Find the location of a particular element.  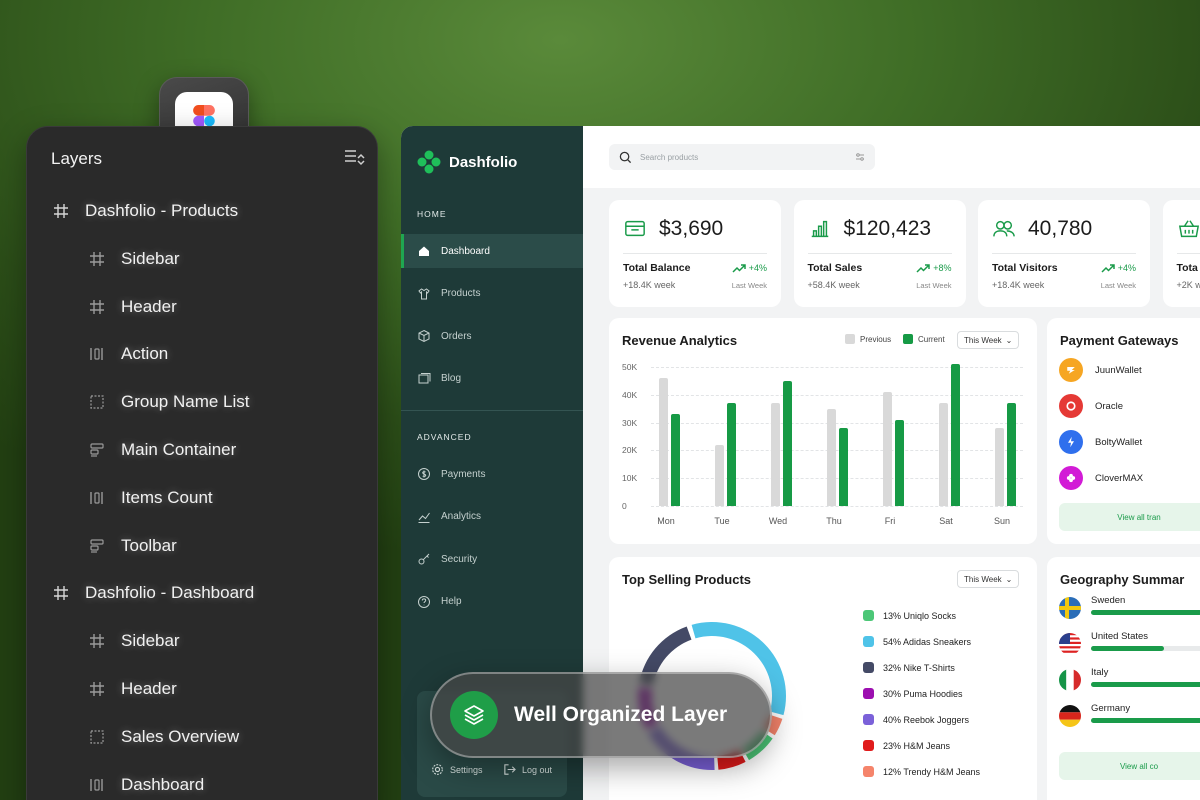

stat-value: $120,423 is located at coordinates (887, 228).